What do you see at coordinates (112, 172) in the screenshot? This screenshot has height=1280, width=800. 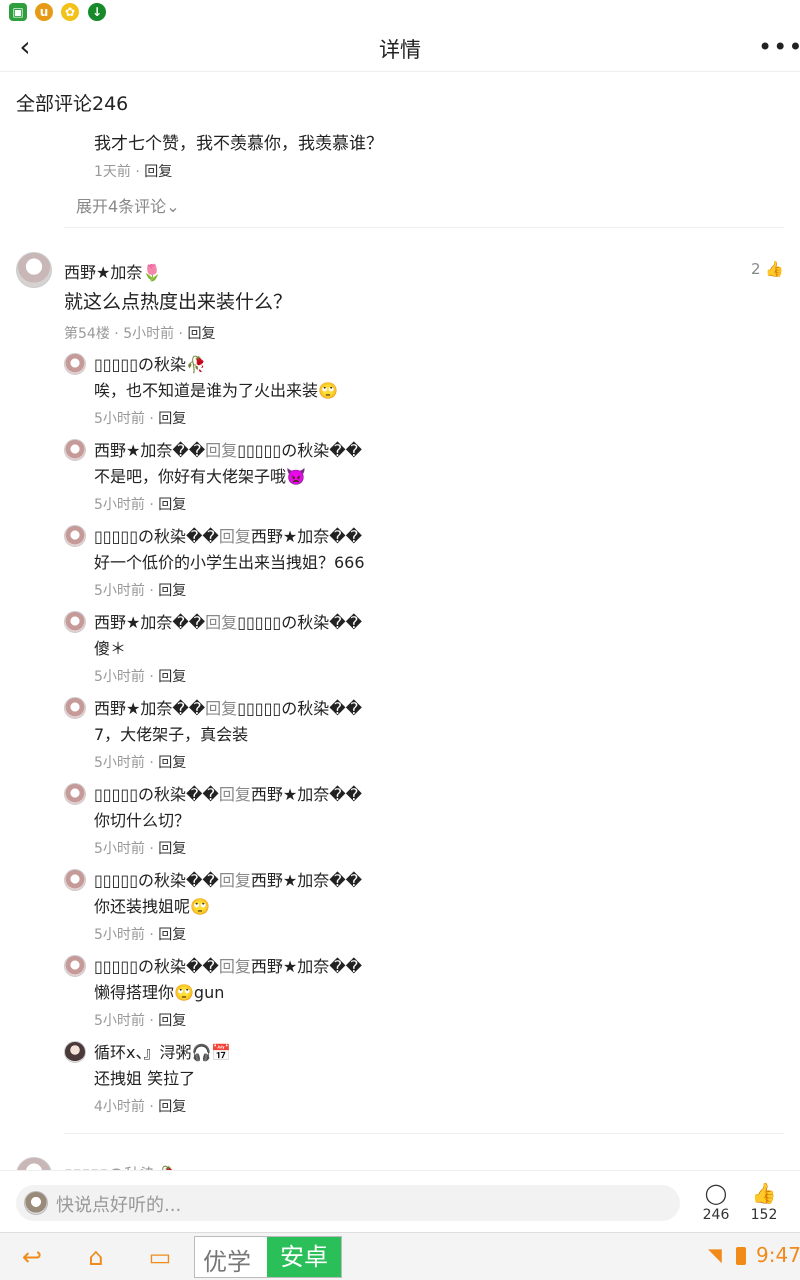 I see `reply-time: 1天前` at bounding box center [112, 172].